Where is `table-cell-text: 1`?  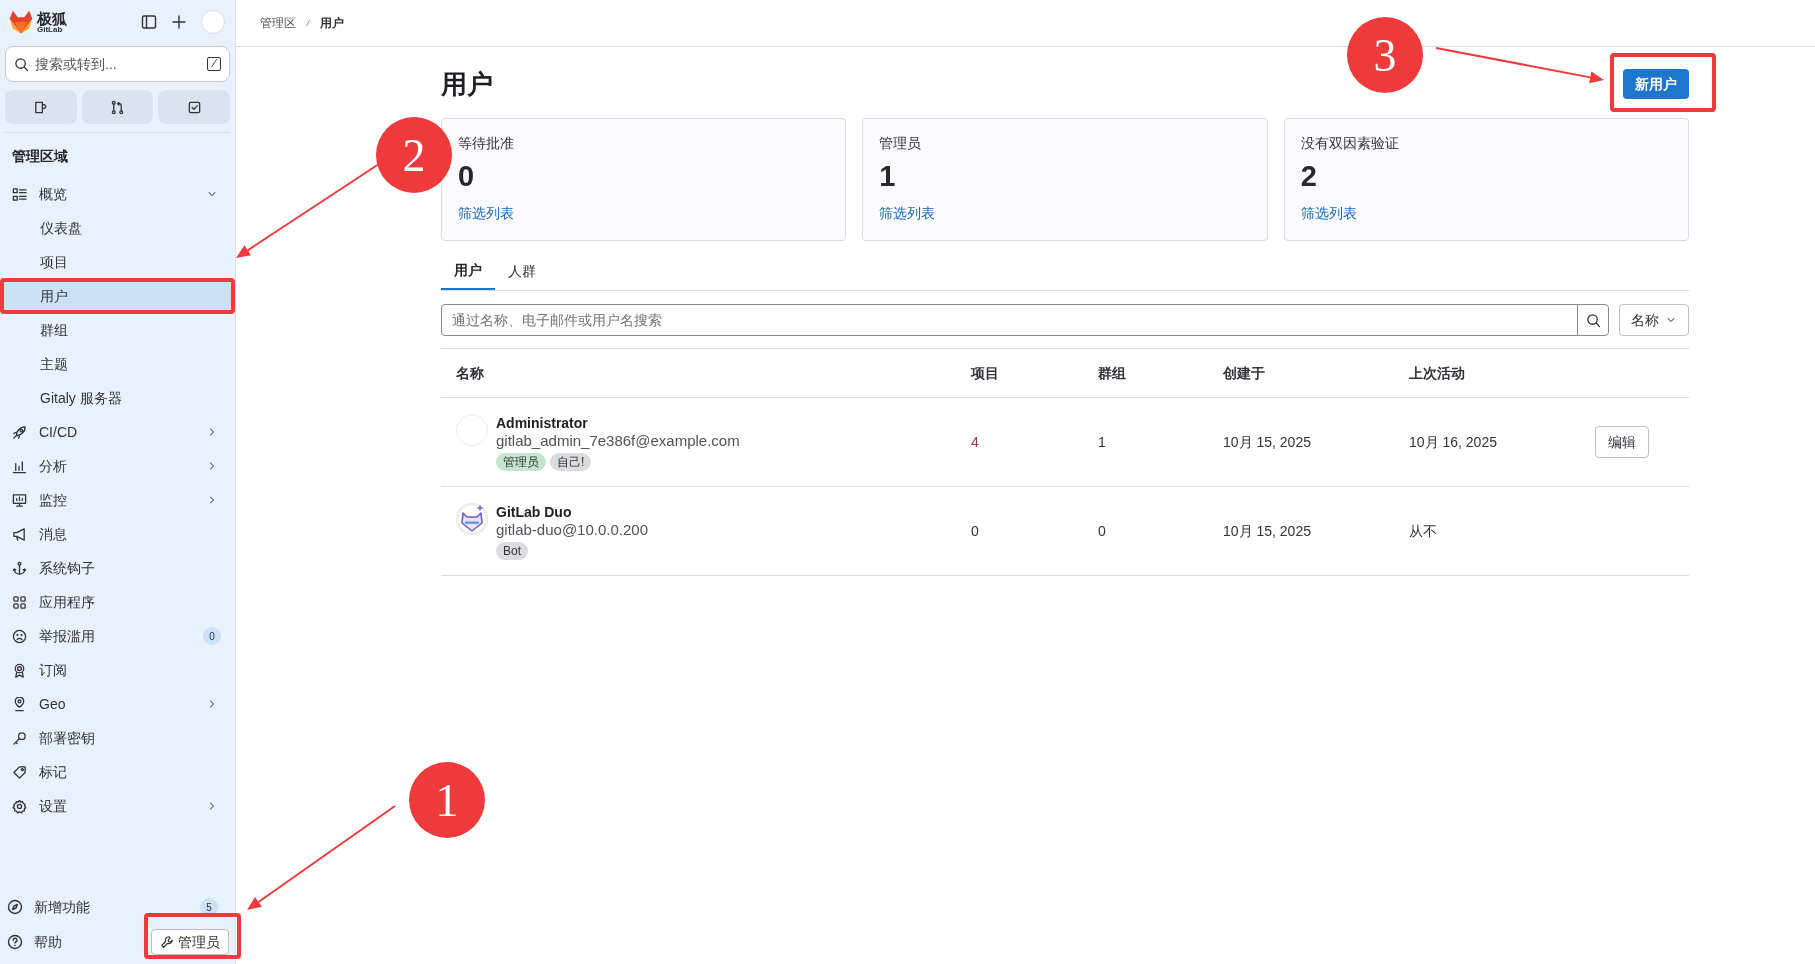
table-cell-text: 1 is located at coordinates (1102, 442).